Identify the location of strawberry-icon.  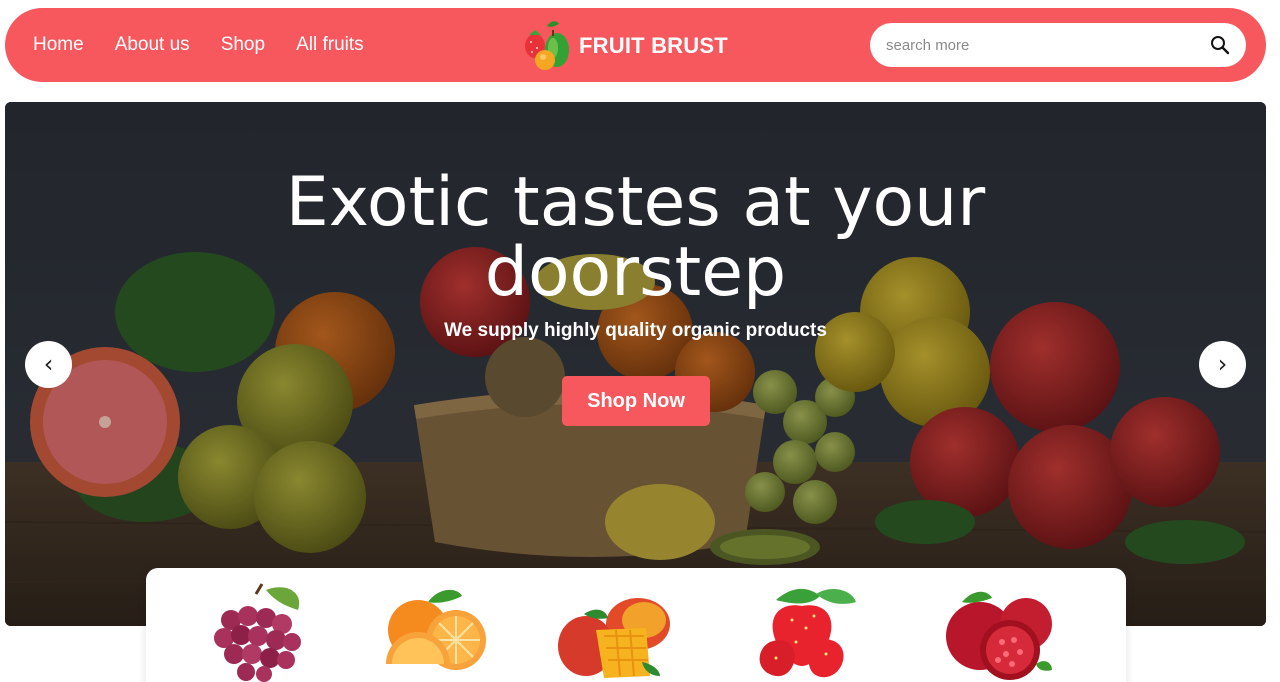
(807, 633).